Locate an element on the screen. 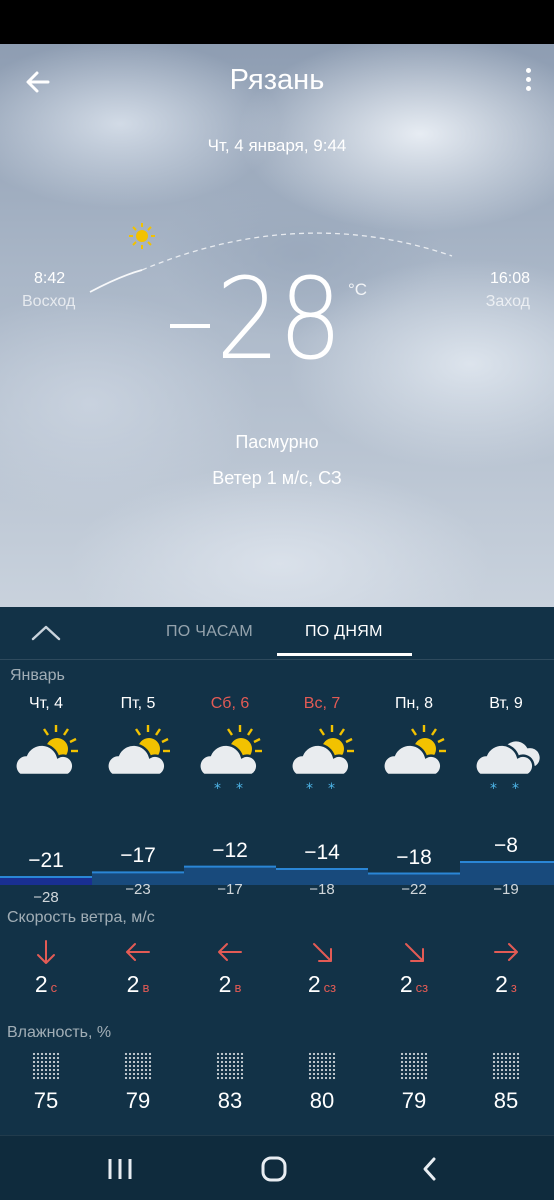 The image size is (554, 1200). sun-icon is located at coordinates (142, 236).